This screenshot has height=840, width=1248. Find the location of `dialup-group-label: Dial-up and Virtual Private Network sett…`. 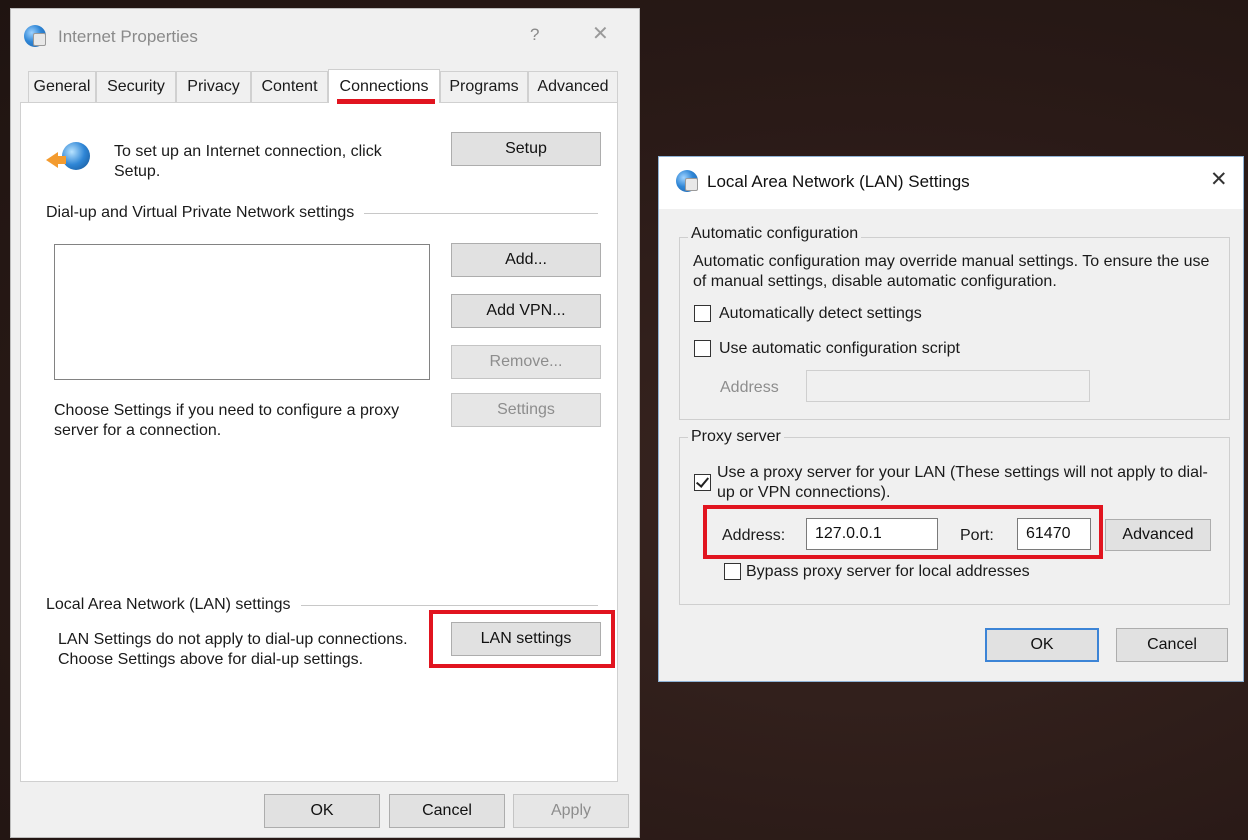

dialup-group-label: Dial-up and Virtual Private Network sett… is located at coordinates (200, 212).